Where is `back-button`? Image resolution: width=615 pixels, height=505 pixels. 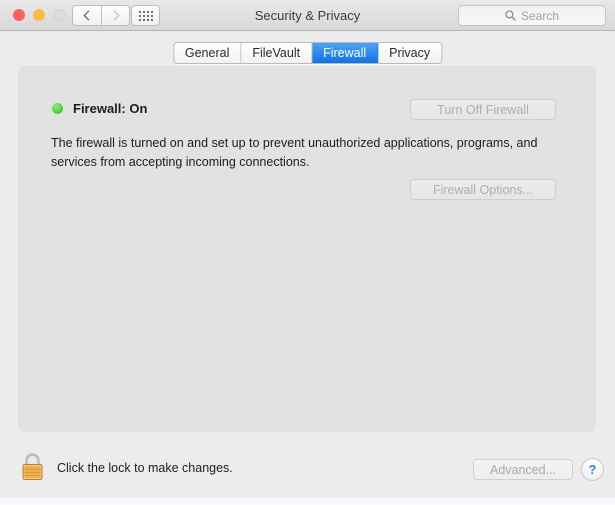
back-button is located at coordinates (86, 15).